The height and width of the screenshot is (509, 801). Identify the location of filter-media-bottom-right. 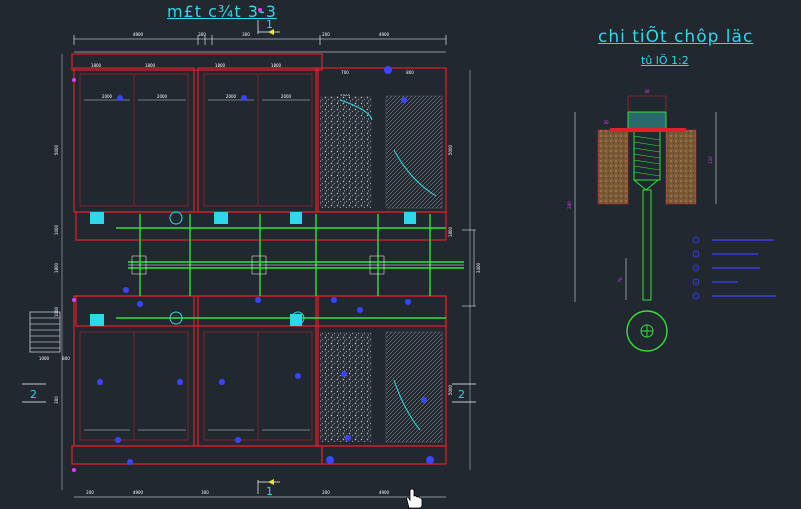
(414, 387).